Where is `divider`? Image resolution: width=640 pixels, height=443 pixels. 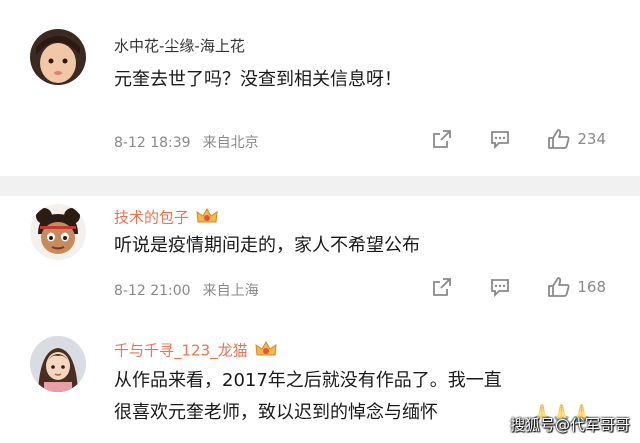 divider is located at coordinates (320, 186).